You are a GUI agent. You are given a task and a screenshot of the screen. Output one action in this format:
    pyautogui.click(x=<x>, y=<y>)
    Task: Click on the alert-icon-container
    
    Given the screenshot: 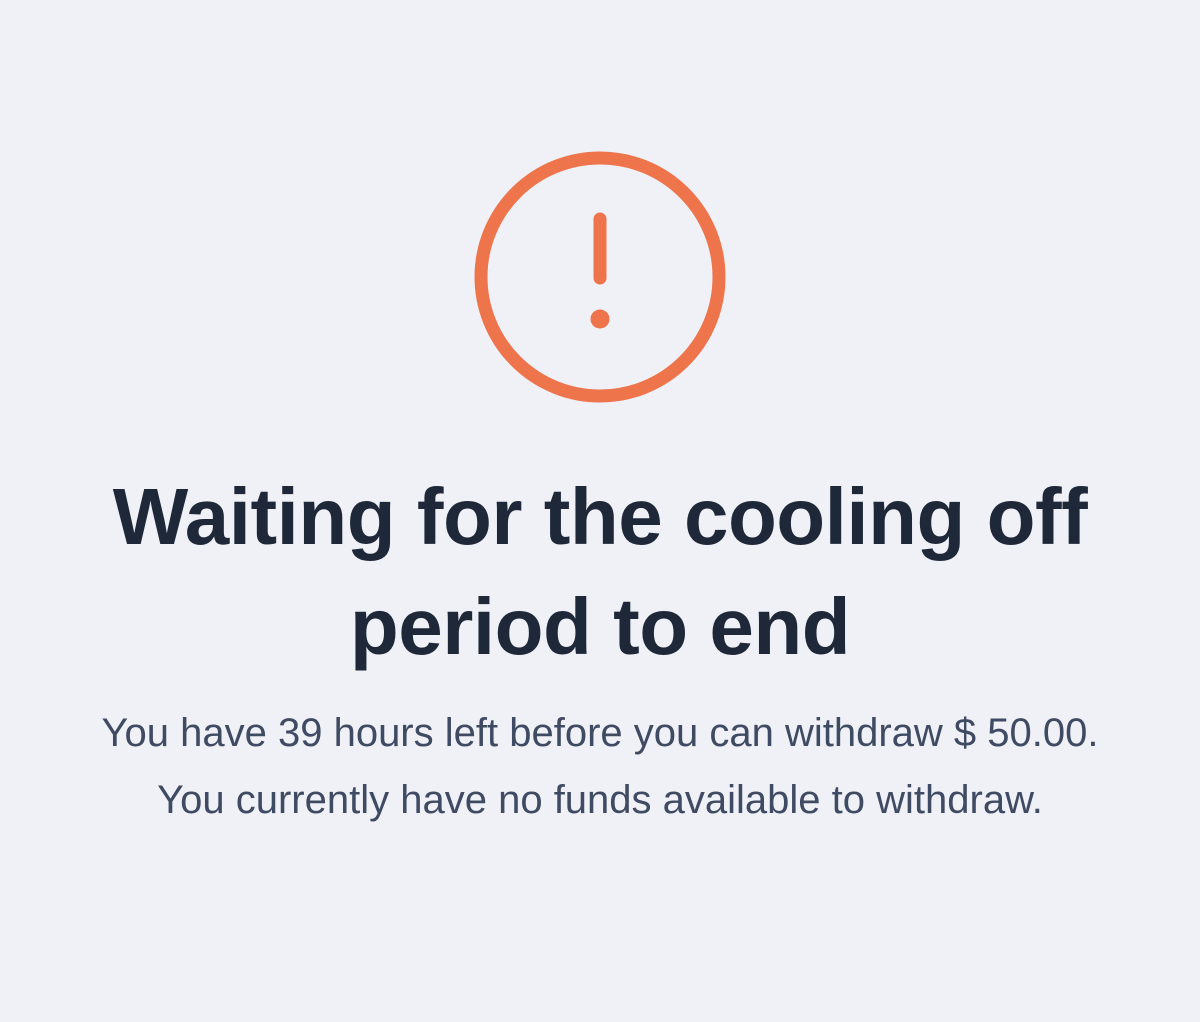 What is the action you would take?
    pyautogui.click(x=600, y=277)
    